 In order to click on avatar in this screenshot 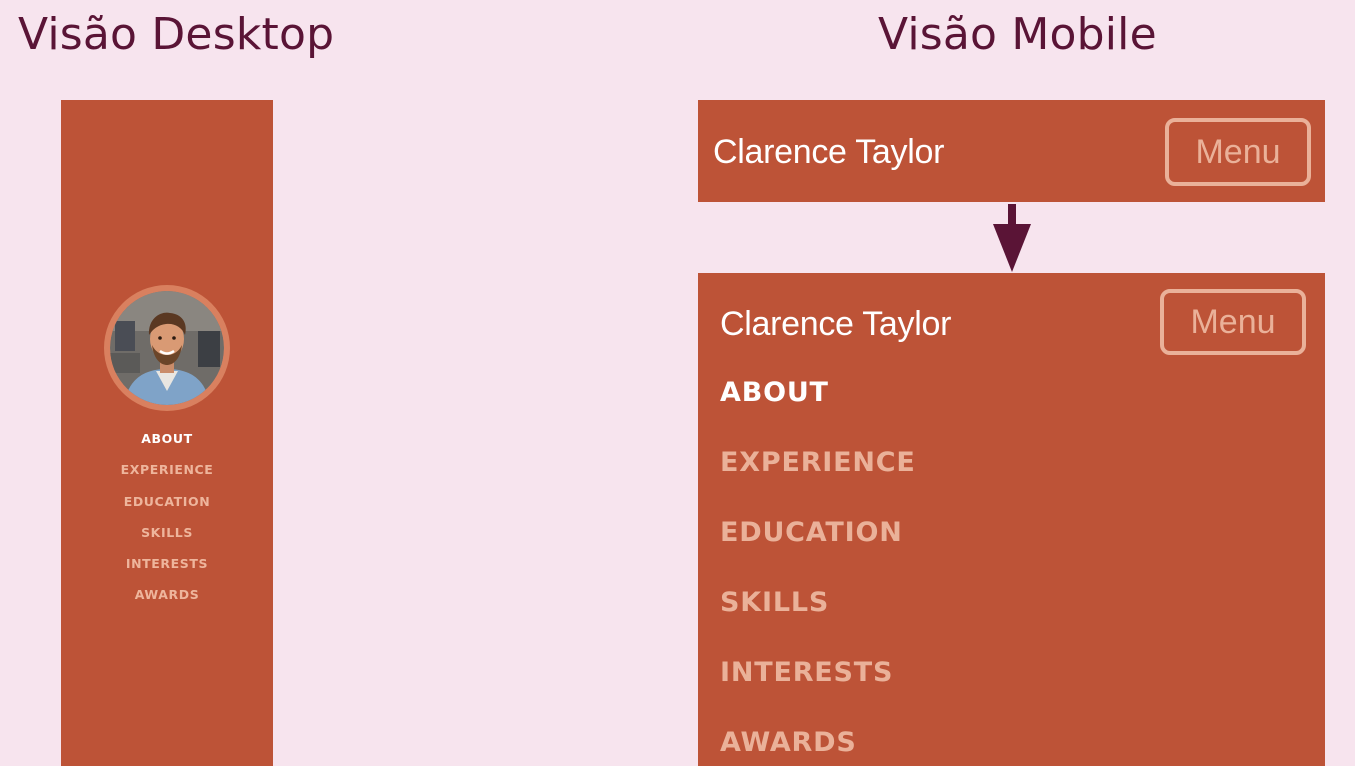, I will do `click(167, 348)`.